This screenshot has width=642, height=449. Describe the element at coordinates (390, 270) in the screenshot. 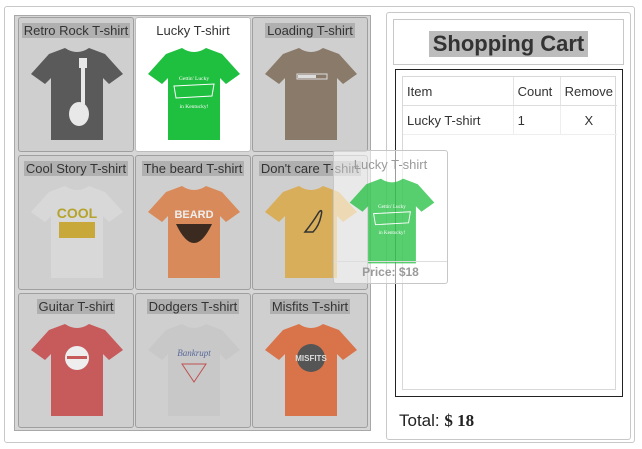

I see `dragged-product-price: Price: $18` at that location.